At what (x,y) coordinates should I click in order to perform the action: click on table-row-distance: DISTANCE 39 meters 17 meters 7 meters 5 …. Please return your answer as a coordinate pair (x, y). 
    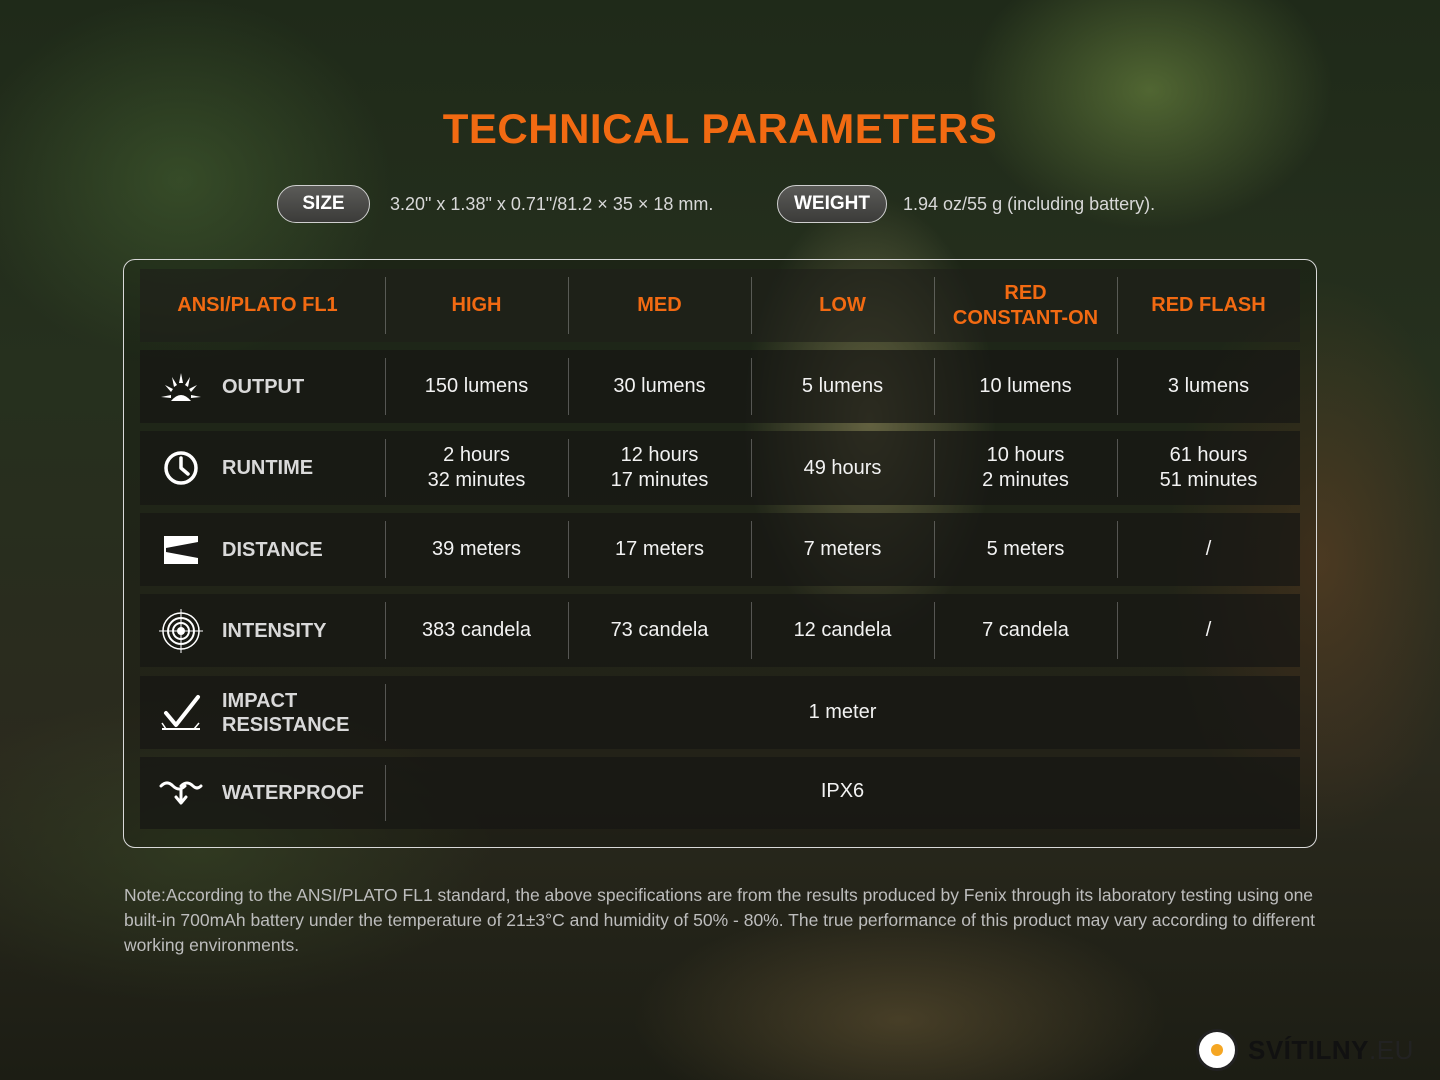
    Looking at the image, I should click on (720, 549).